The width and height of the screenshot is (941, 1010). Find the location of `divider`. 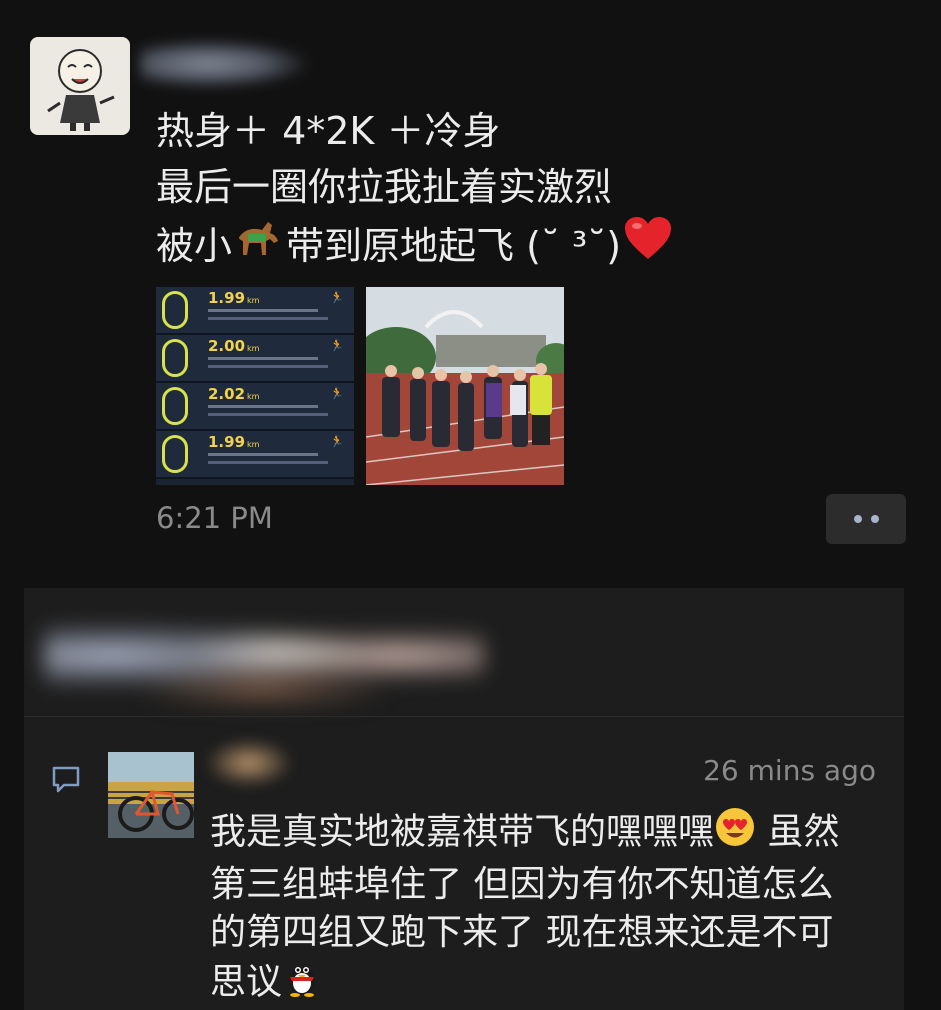

divider is located at coordinates (464, 716).